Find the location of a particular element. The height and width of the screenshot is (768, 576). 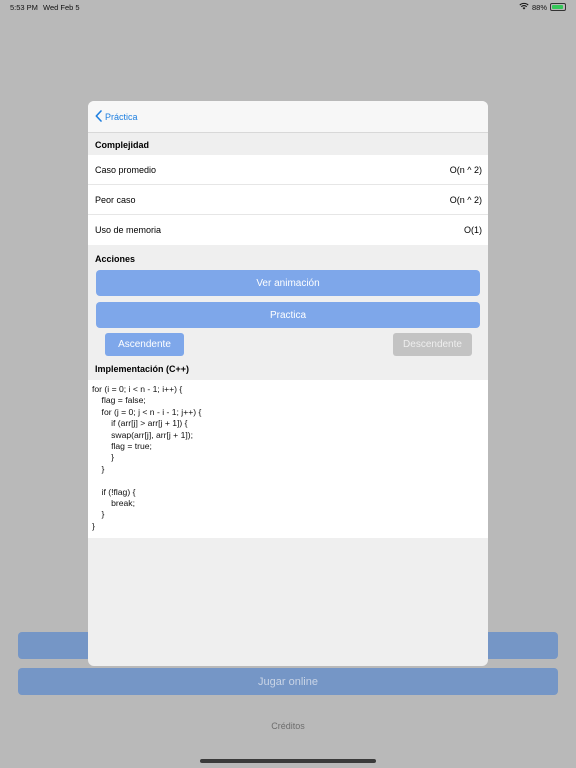

ascending-button: Ascendente is located at coordinates (144, 344).